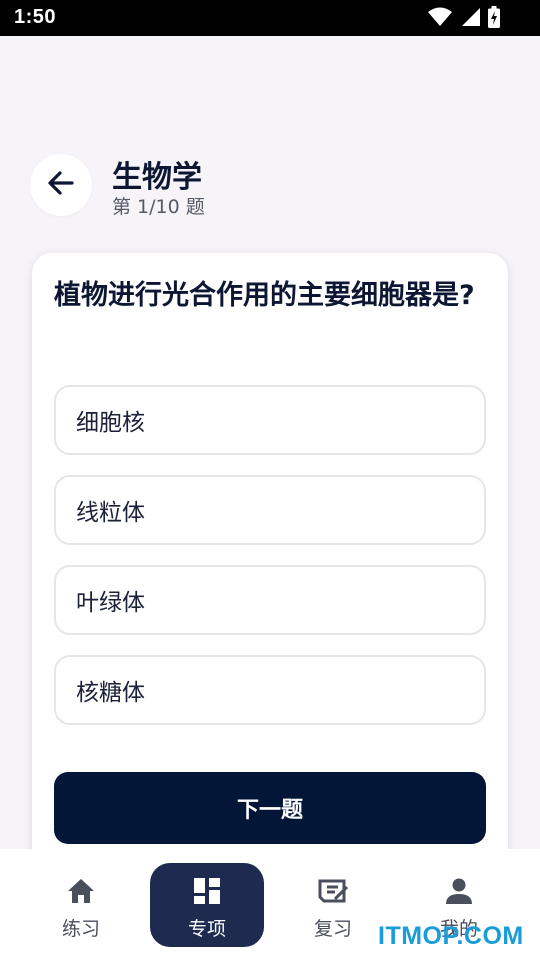 Image resolution: width=540 pixels, height=960 pixels. I want to click on nav-label-topics: 专项, so click(206, 929).